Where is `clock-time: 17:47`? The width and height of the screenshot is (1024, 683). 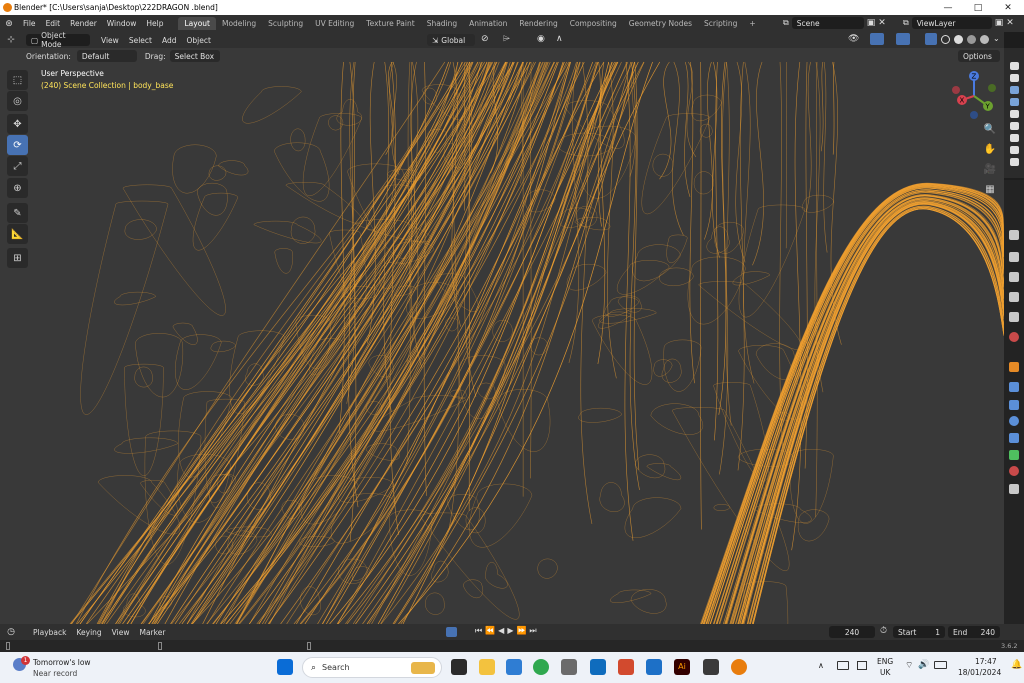 clock-time: 17:47 is located at coordinates (986, 661).